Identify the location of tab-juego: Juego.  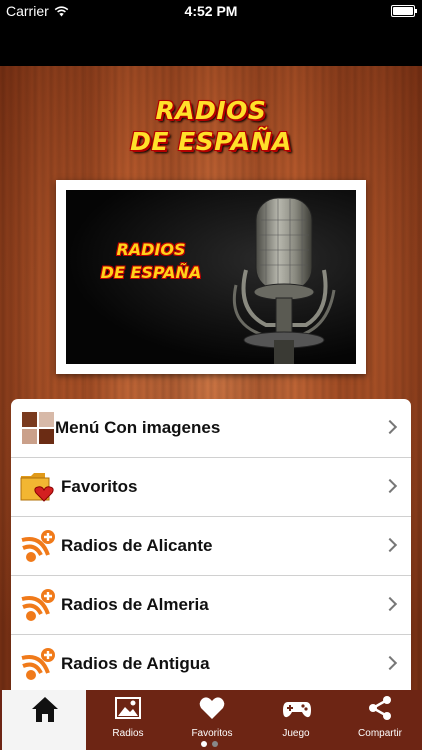
(296, 720).